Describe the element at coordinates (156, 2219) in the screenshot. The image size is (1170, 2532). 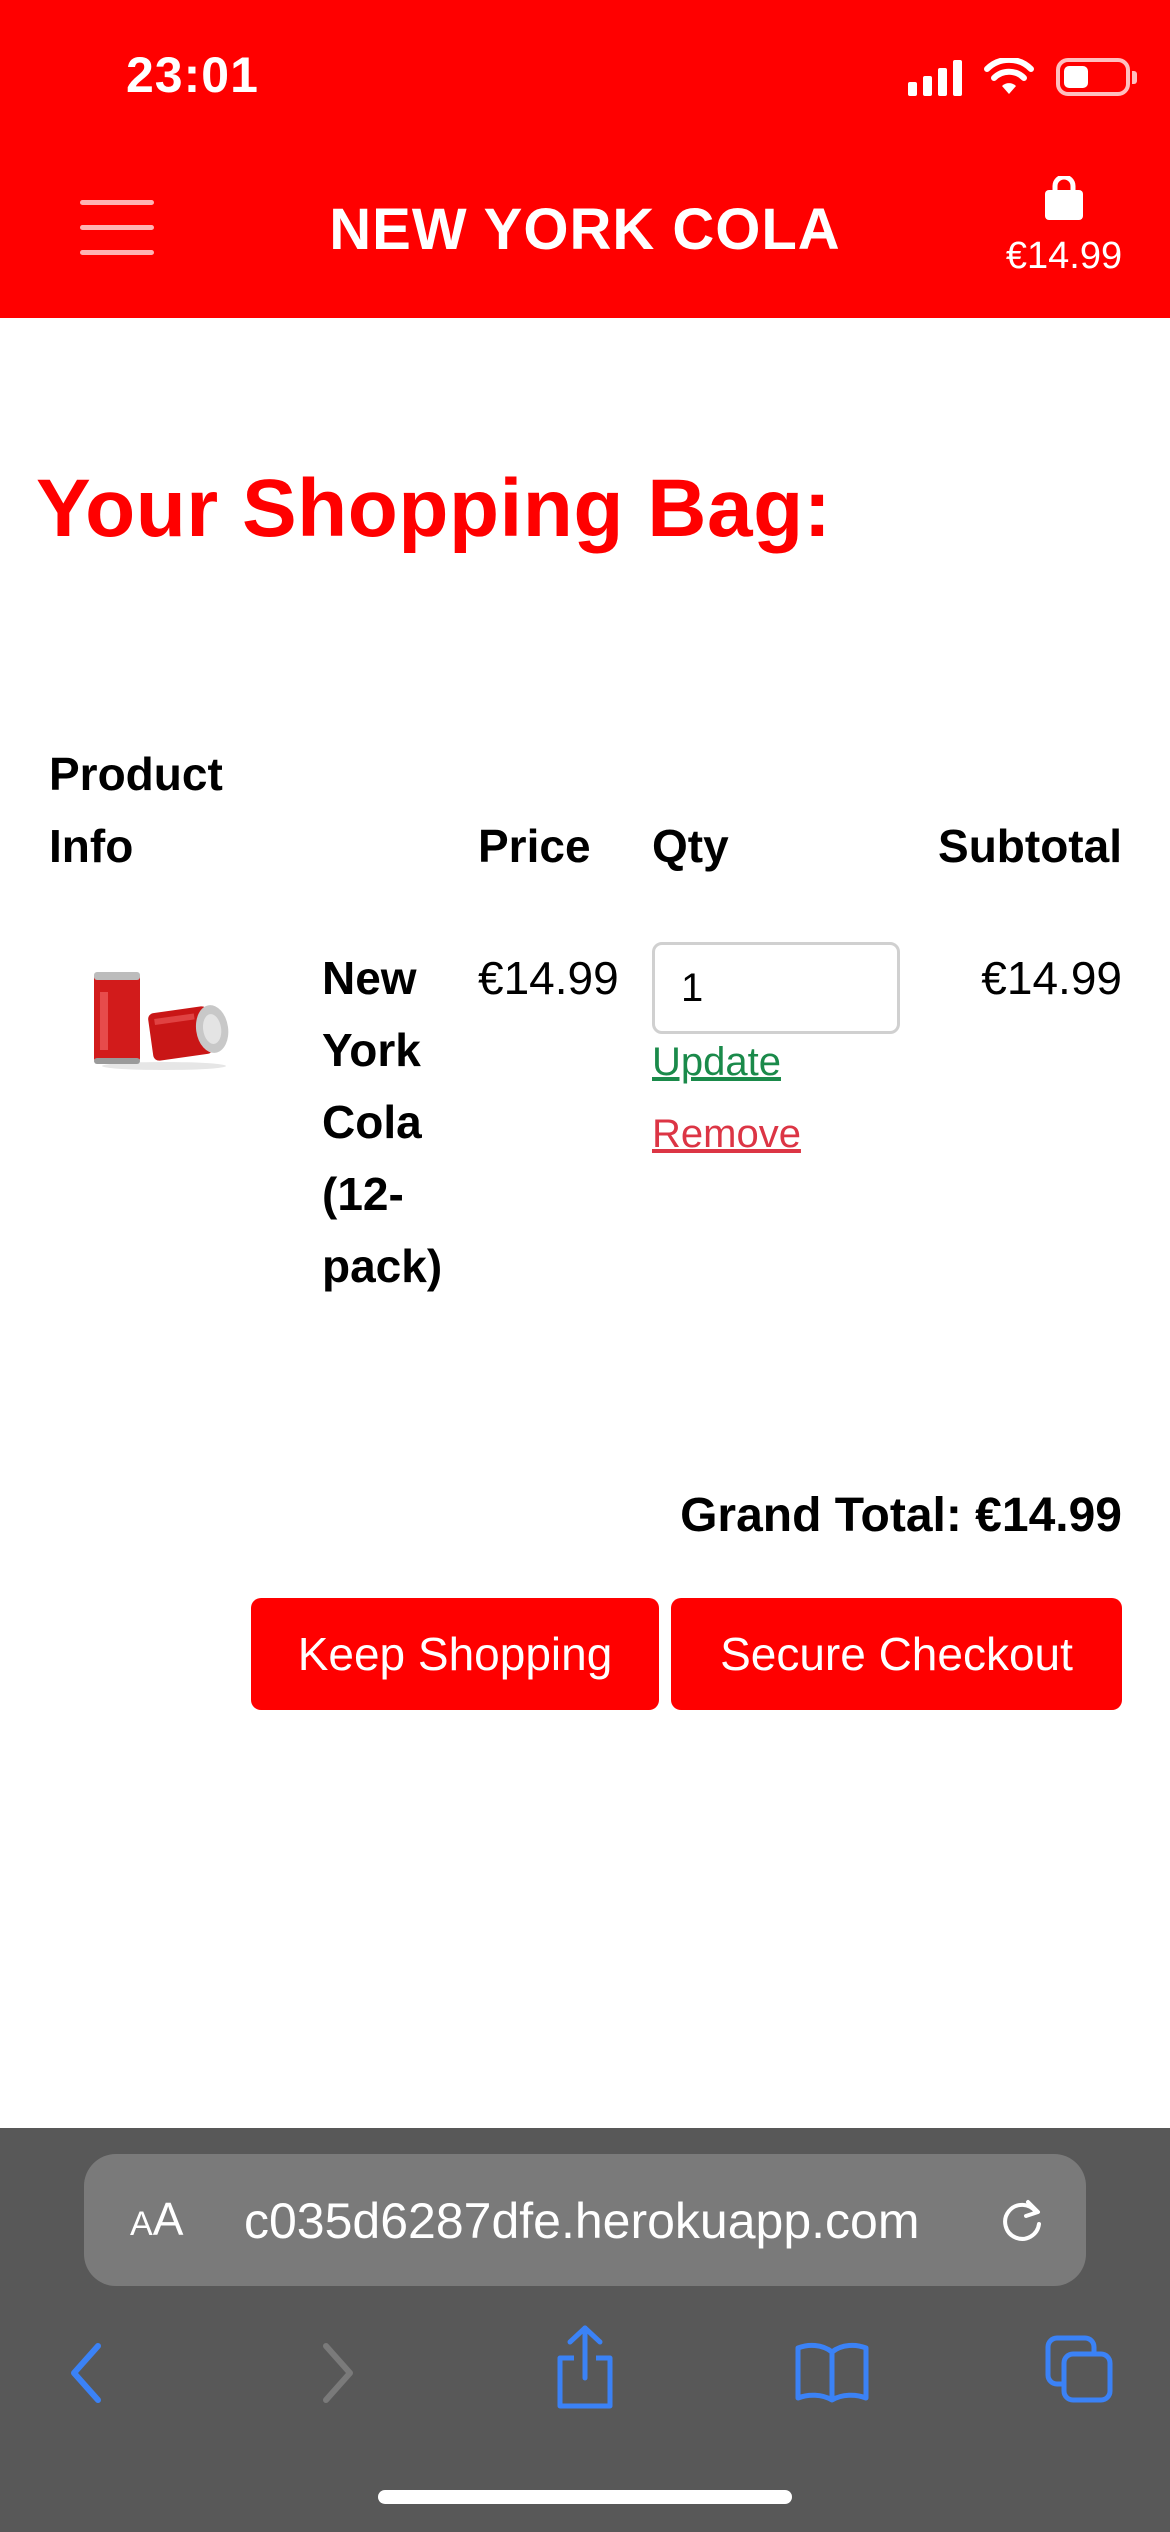
I see `text-size-button: AA` at that location.